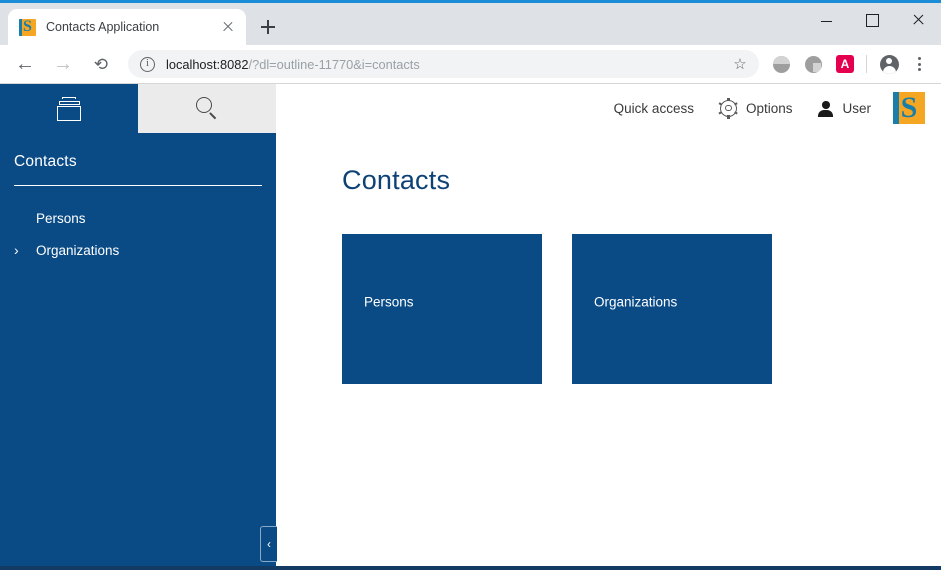  Describe the element at coordinates (61, 218) in the screenshot. I see `sidebar-item-label: Persons` at that location.